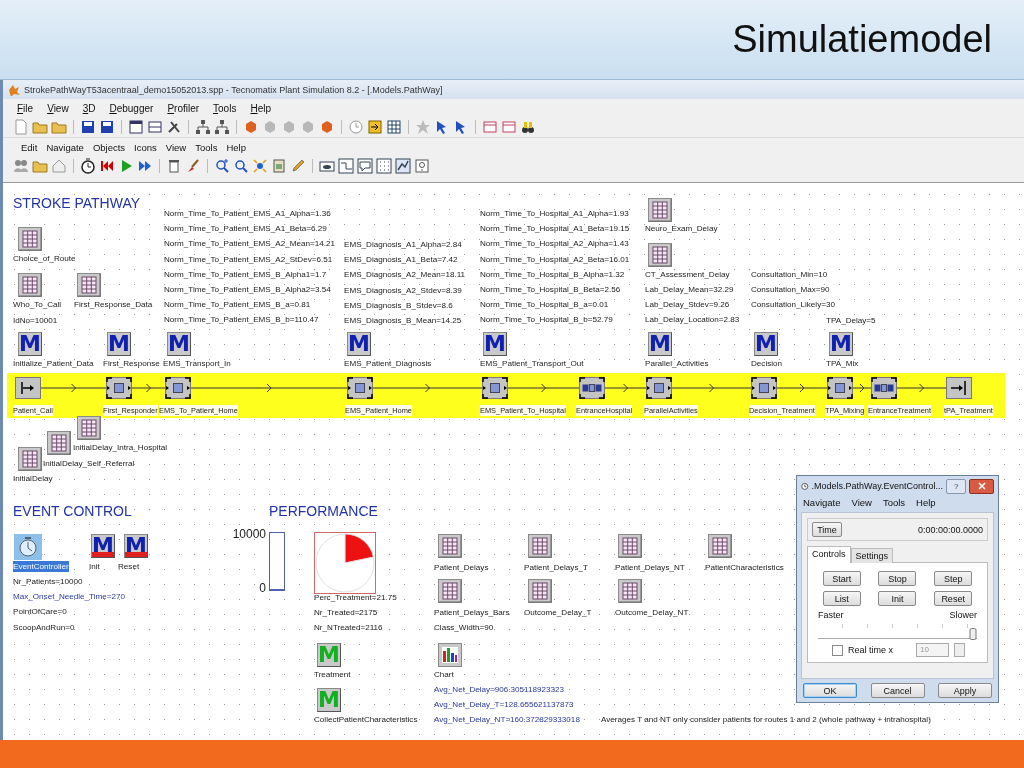 Image resolution: width=1024 pixels, height=768 pixels. What do you see at coordinates (88, 127) in the screenshot?
I see `save-icon` at bounding box center [88, 127].